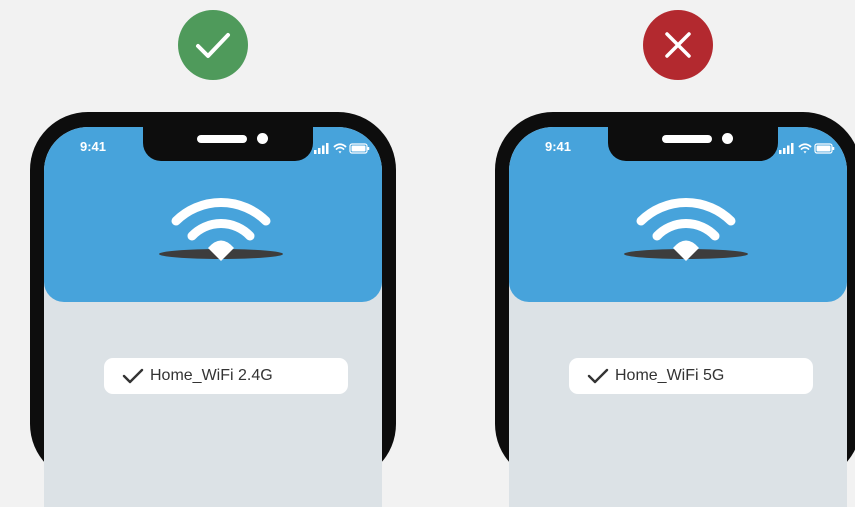 The width and height of the screenshot is (855, 507). I want to click on selected-network-row: Home_WiFi 5G, so click(691, 376).